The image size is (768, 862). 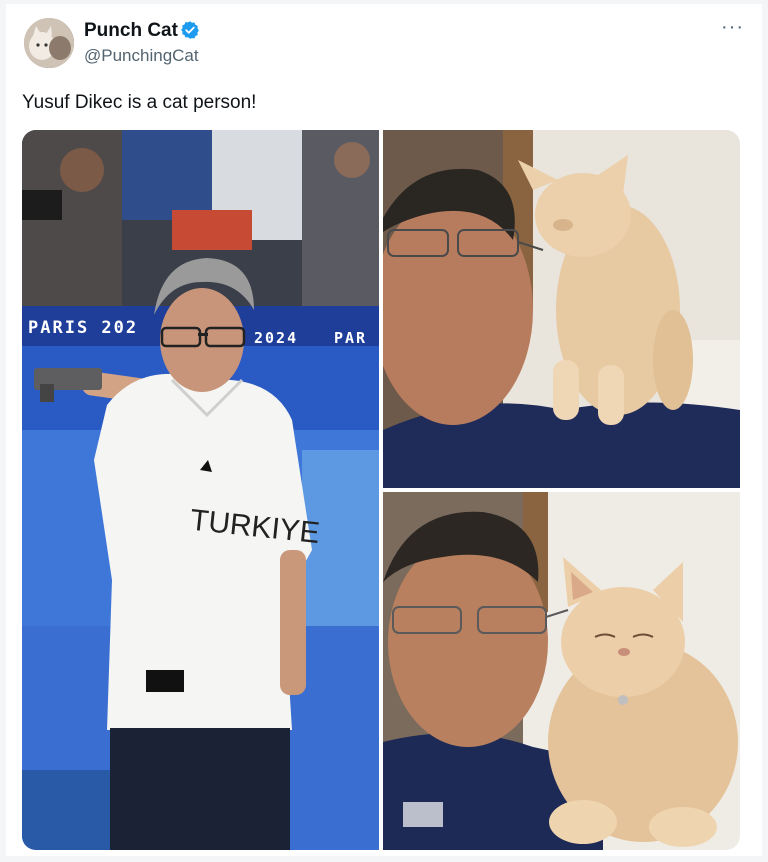 I want to click on banner-text-right: PAR, so click(x=350, y=338).